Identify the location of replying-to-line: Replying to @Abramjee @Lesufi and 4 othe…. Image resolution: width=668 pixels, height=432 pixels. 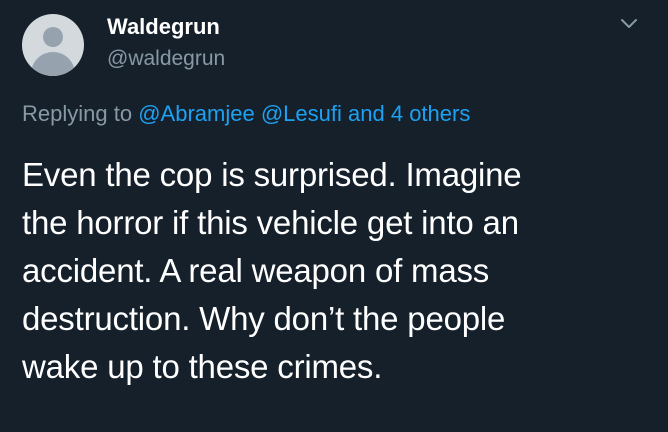
(246, 114).